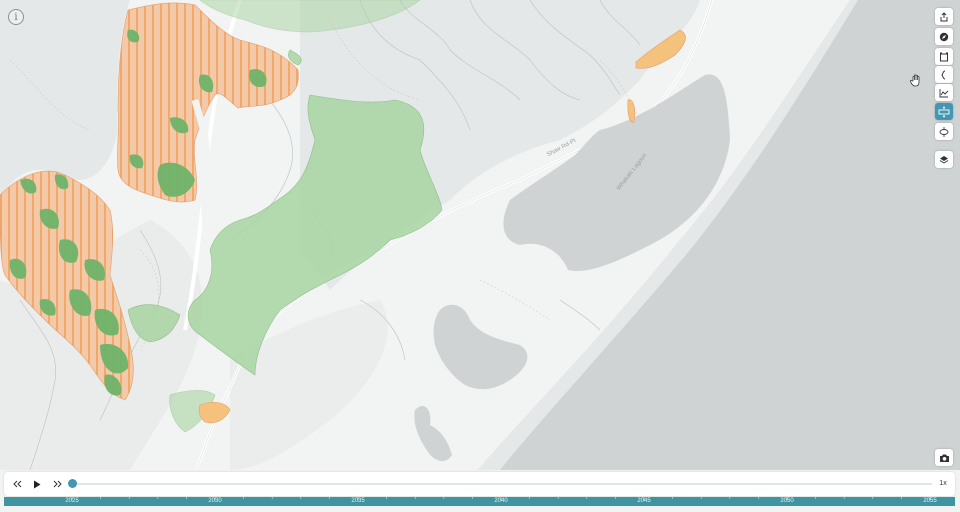 This screenshot has width=960, height=512. What do you see at coordinates (787, 501) in the screenshot?
I see `year-label-2050: 2050` at bounding box center [787, 501].